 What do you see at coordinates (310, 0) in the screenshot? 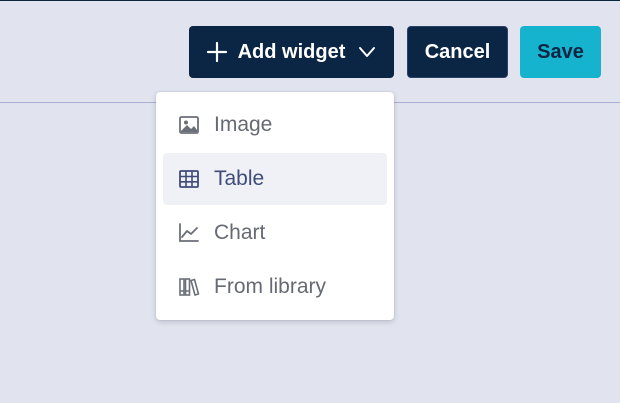
I see `top-border` at bounding box center [310, 0].